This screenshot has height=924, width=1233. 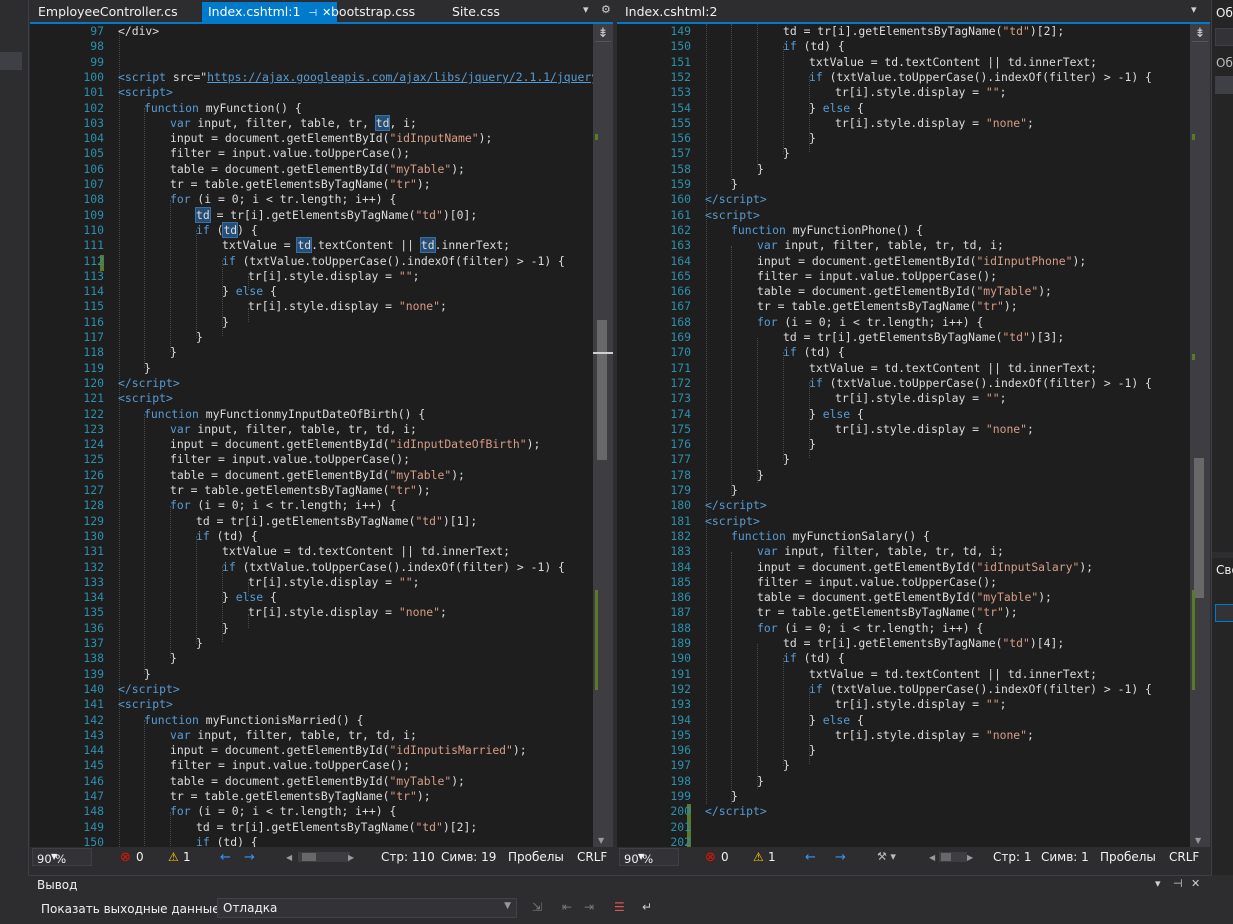 What do you see at coordinates (1158, 883) in the screenshot?
I see `dropdown-icon: ▾` at bounding box center [1158, 883].